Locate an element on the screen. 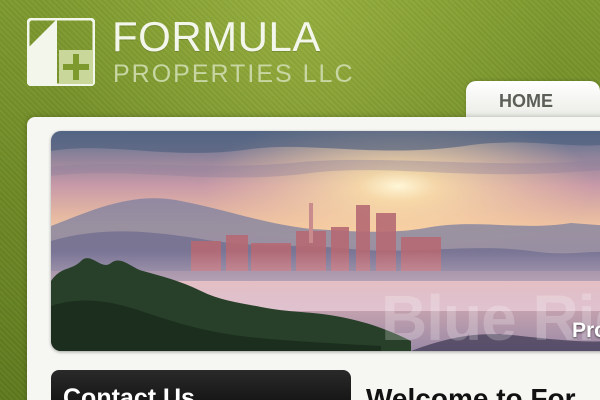 Image resolution: width=600 pixels, height=400 pixels. house-plus-logo-icon is located at coordinates (61, 52).